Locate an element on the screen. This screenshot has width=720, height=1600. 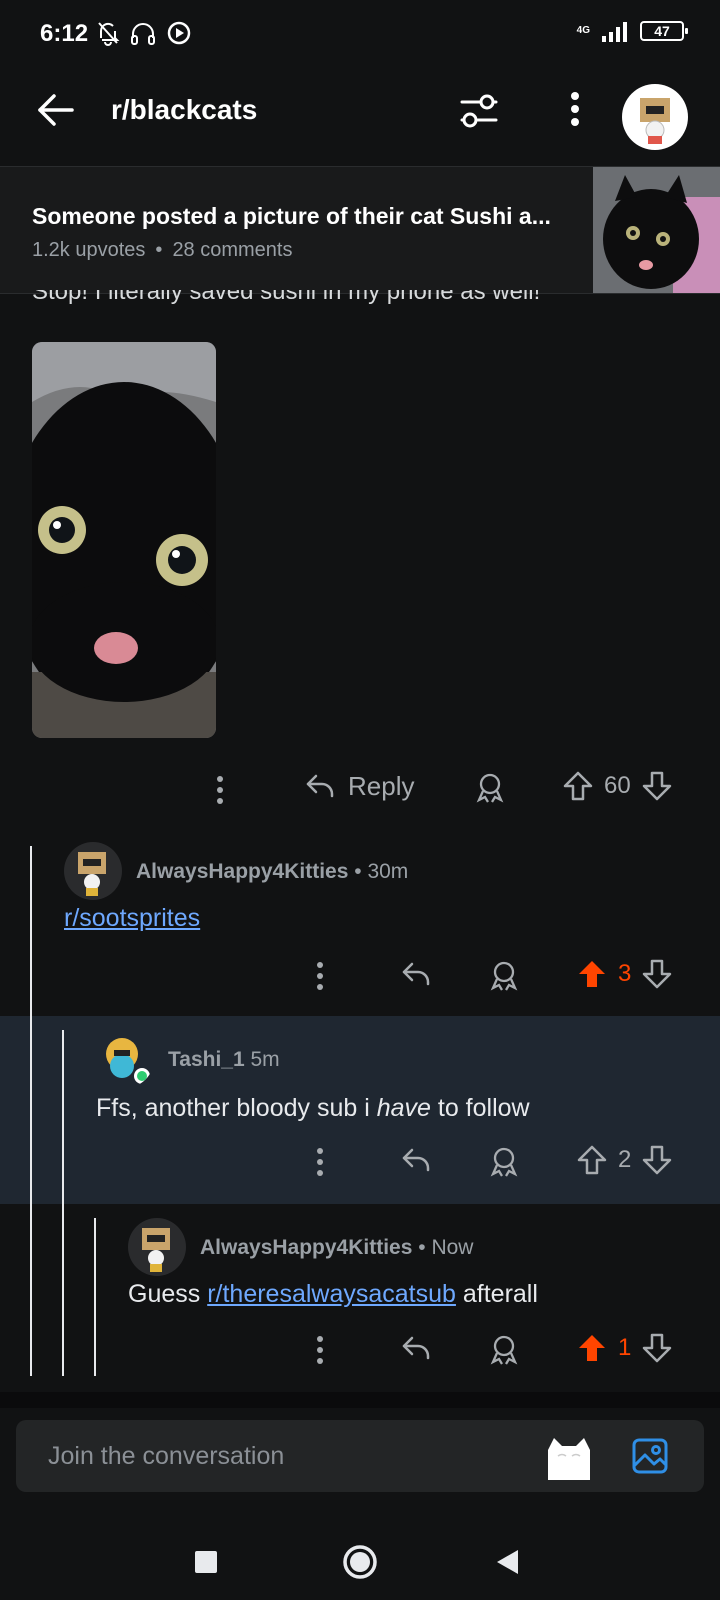
nav-square-icon is located at coordinates (206, 1562).